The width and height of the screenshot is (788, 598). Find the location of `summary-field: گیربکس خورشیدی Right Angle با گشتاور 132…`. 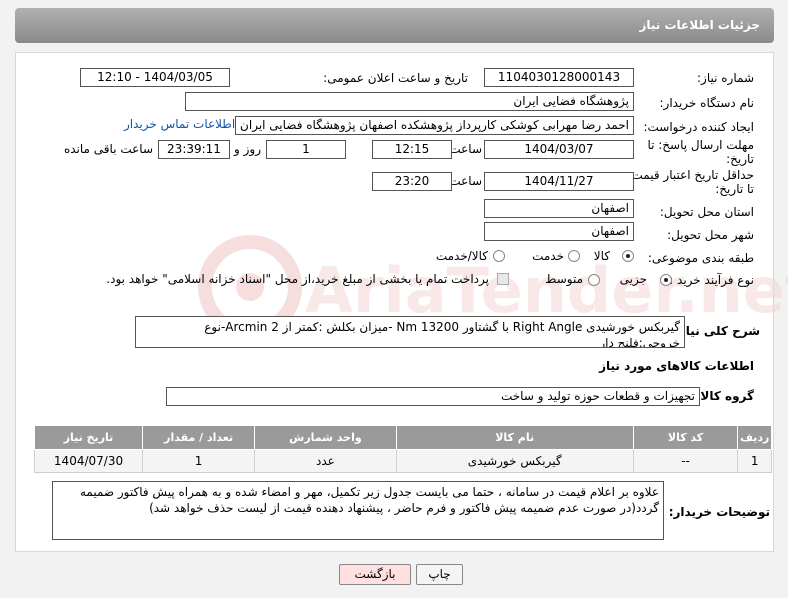

summary-field: گیربکس خورشیدی Right Angle با گشتاور 132… is located at coordinates (410, 332).